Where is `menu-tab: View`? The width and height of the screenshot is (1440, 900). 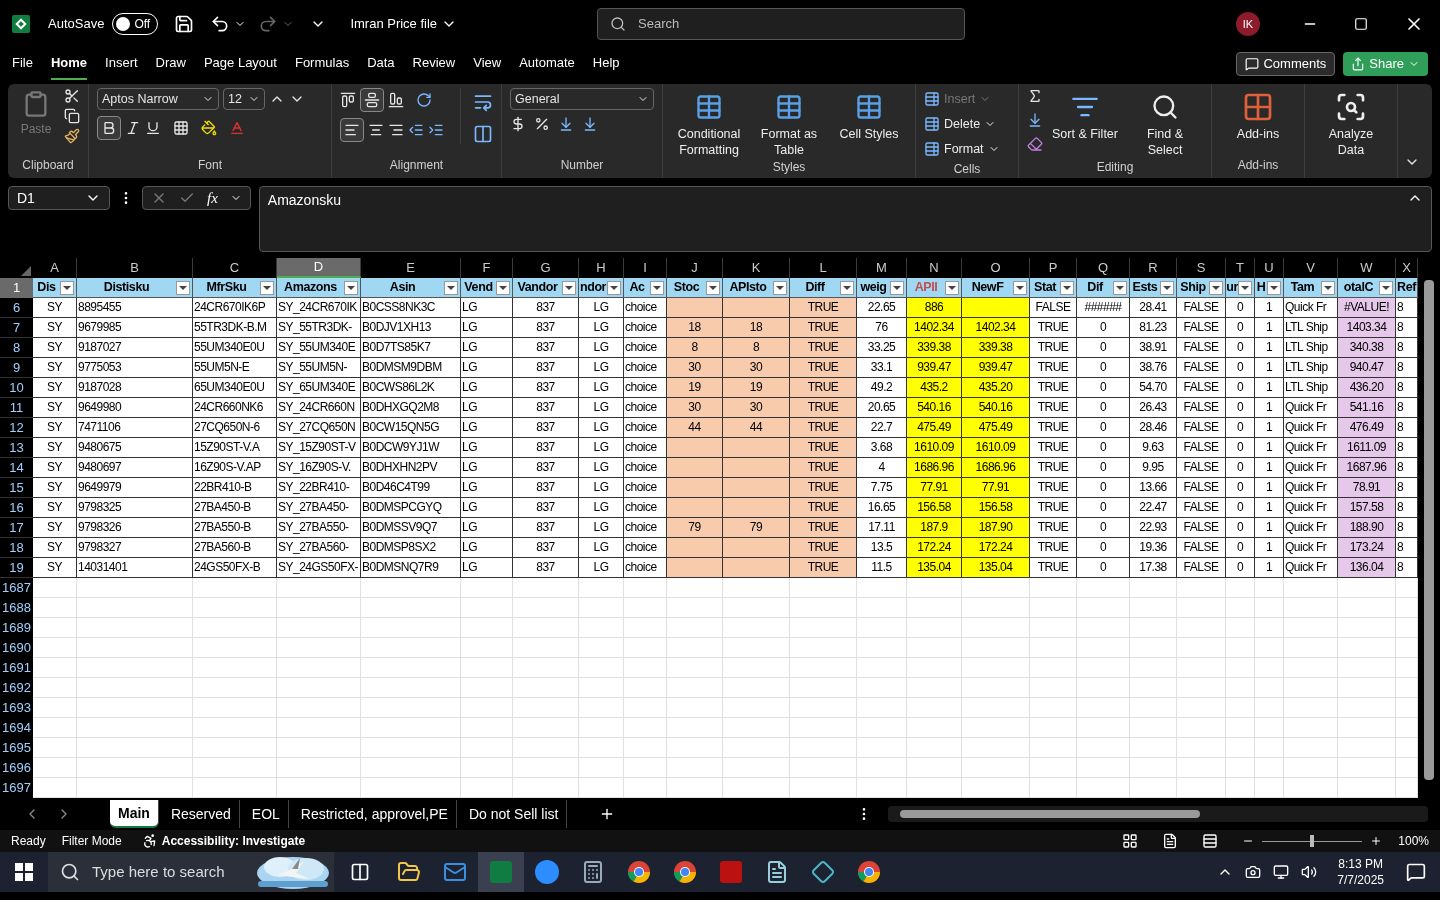
menu-tab: View is located at coordinates (487, 64).